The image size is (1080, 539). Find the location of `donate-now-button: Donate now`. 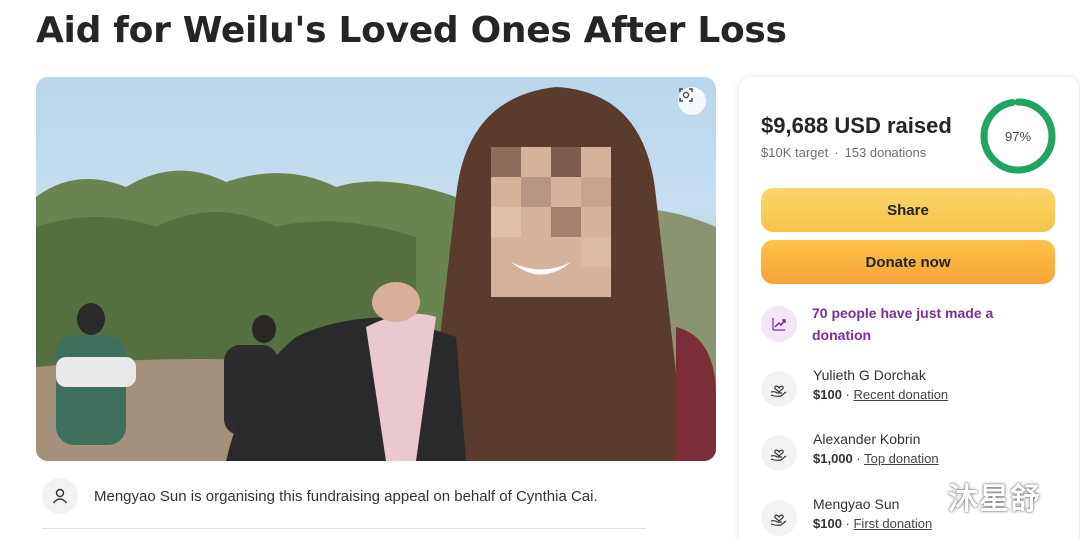

donate-now-button: Donate now is located at coordinates (908, 262).